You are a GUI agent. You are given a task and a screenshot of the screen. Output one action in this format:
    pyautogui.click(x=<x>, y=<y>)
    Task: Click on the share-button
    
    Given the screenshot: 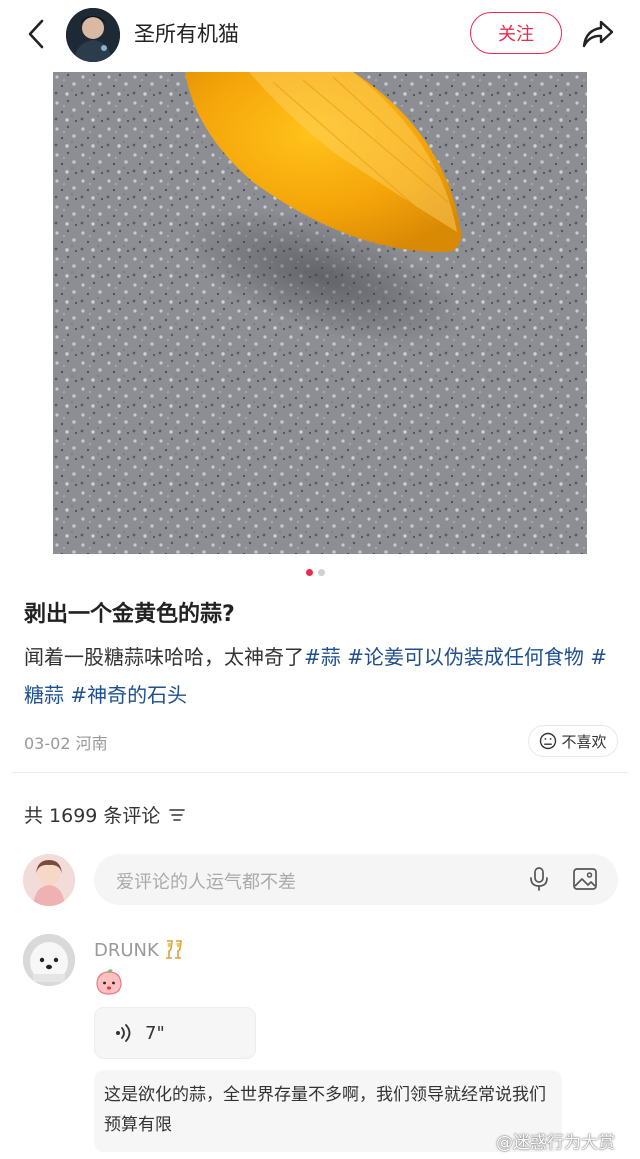 What is the action you would take?
    pyautogui.click(x=598, y=34)
    